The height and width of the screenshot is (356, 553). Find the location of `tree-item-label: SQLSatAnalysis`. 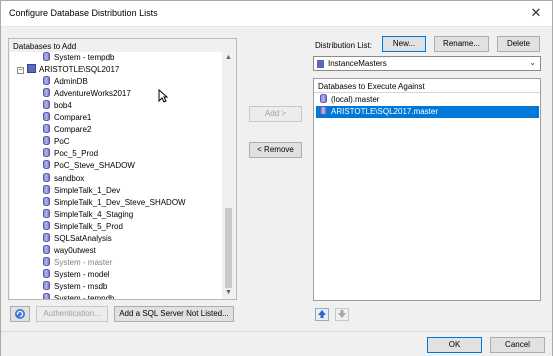

tree-item-label: SQLSatAnalysis is located at coordinates (83, 238).